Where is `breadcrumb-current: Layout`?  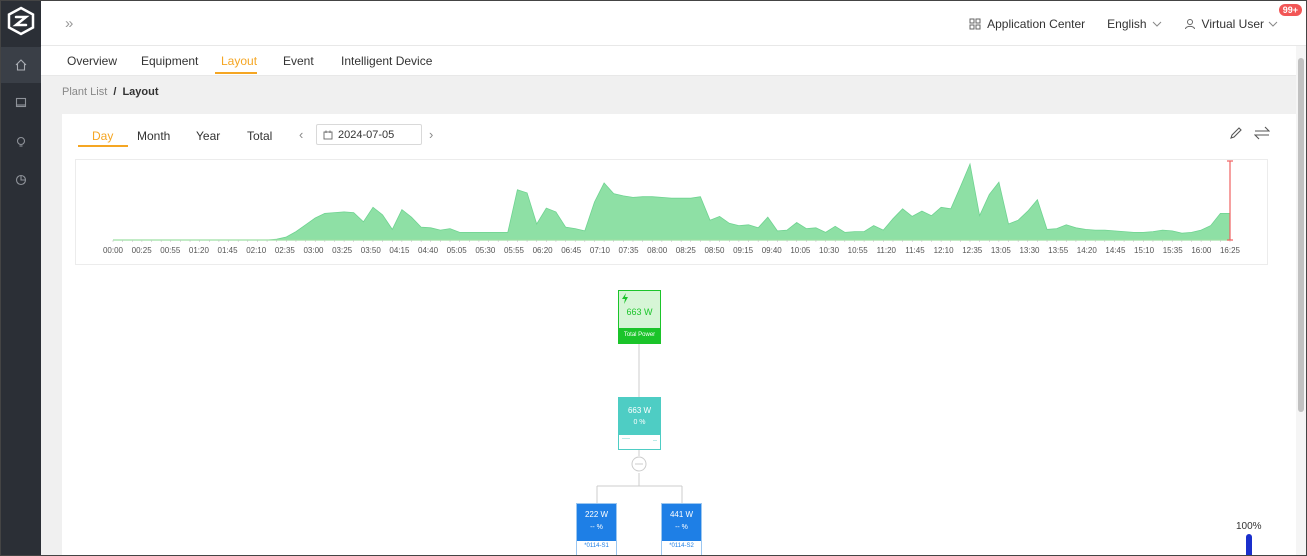 breadcrumb-current: Layout is located at coordinates (140, 92).